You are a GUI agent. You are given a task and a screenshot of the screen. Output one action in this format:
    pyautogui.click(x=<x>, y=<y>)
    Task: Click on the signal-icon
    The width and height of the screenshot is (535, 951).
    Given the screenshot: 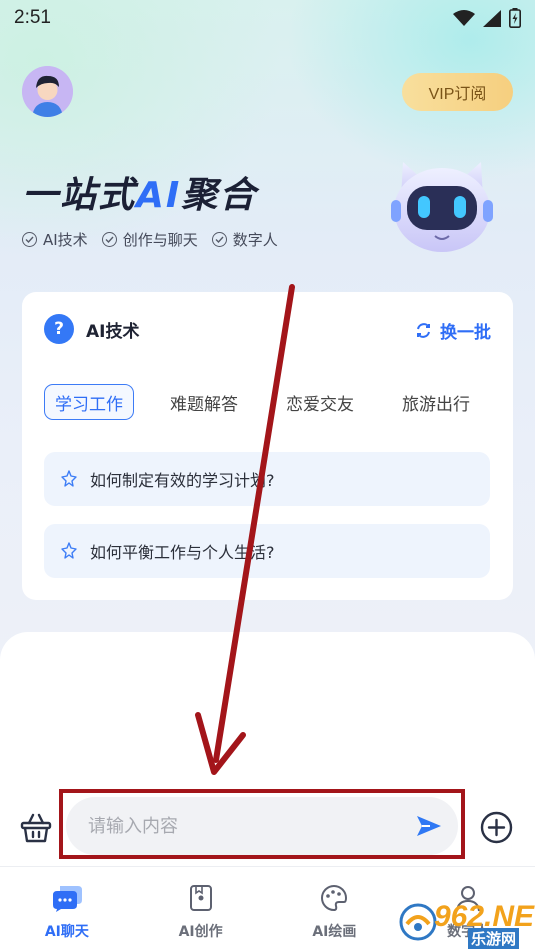 What is the action you would take?
    pyautogui.click(x=492, y=18)
    